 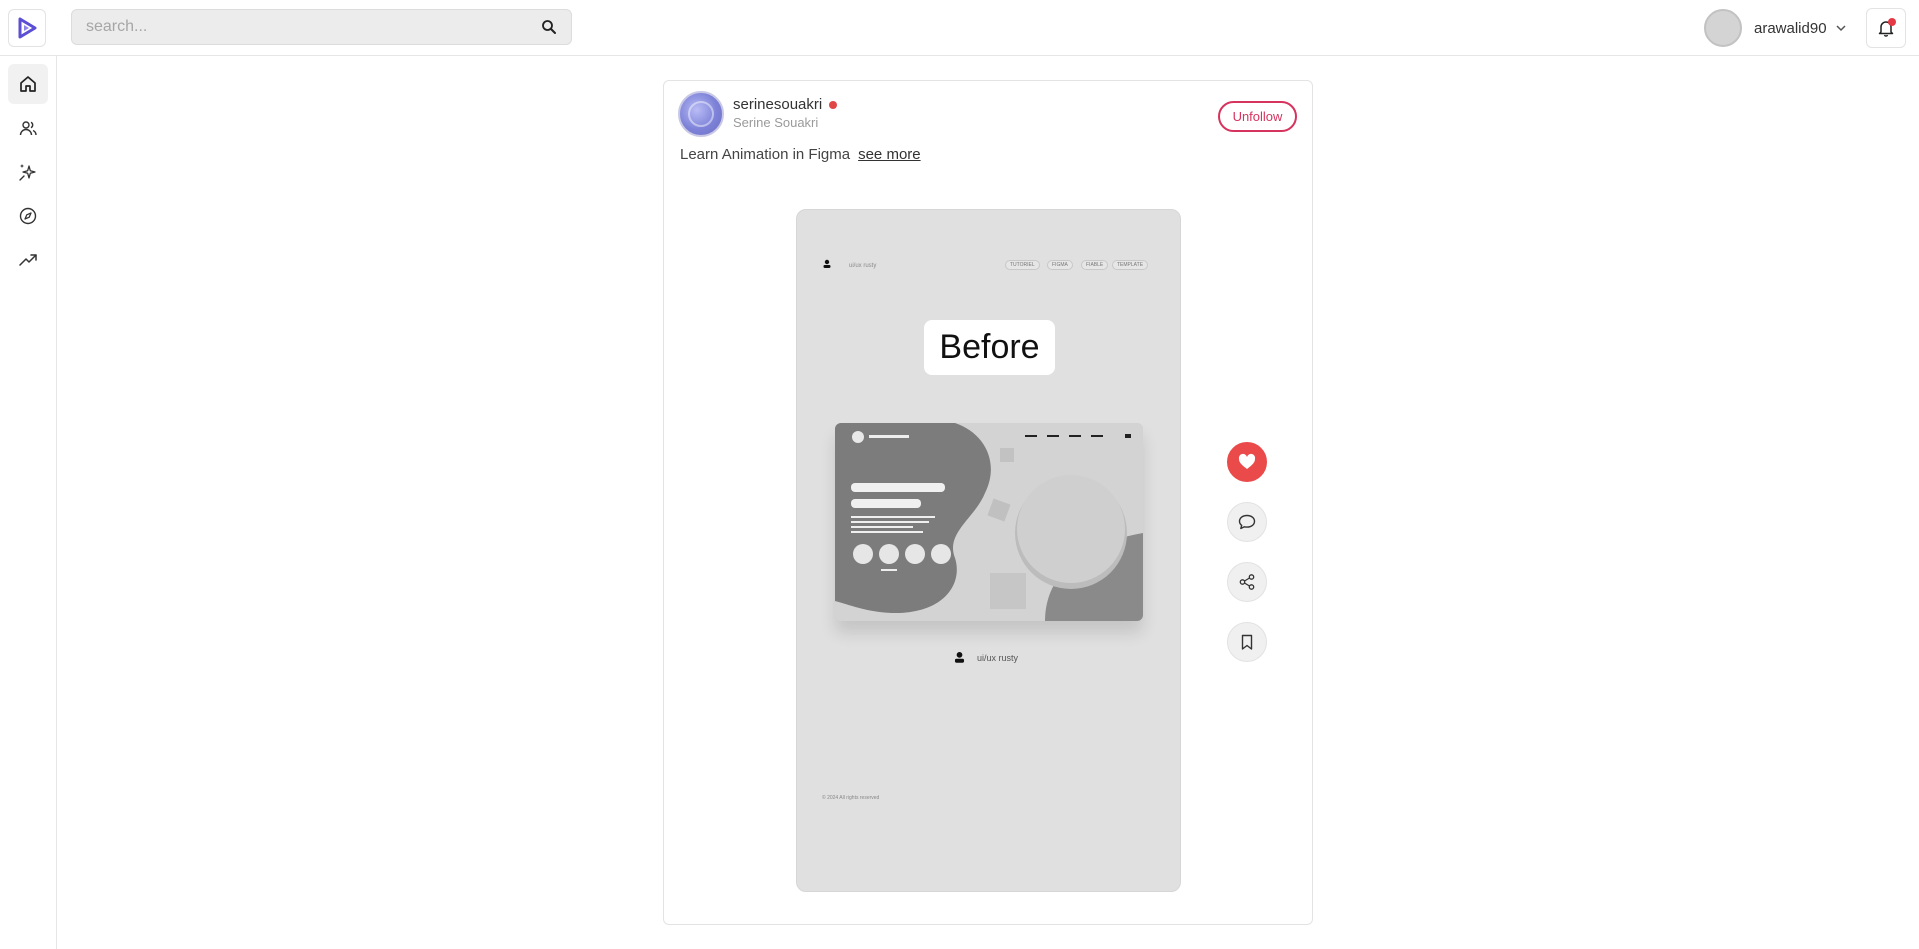 What do you see at coordinates (1892, 22) in the screenshot?
I see `notification-badge` at bounding box center [1892, 22].